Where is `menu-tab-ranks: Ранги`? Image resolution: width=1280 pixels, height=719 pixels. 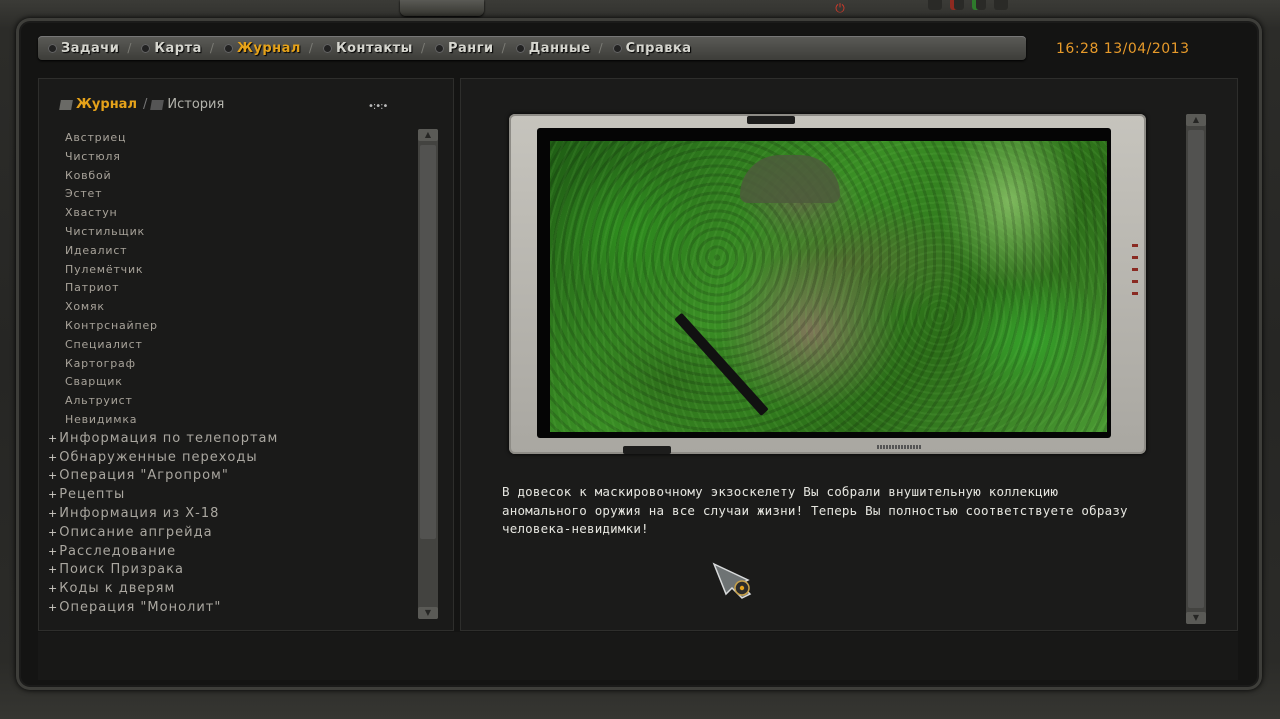 menu-tab-ranks: Ранги is located at coordinates (464, 48).